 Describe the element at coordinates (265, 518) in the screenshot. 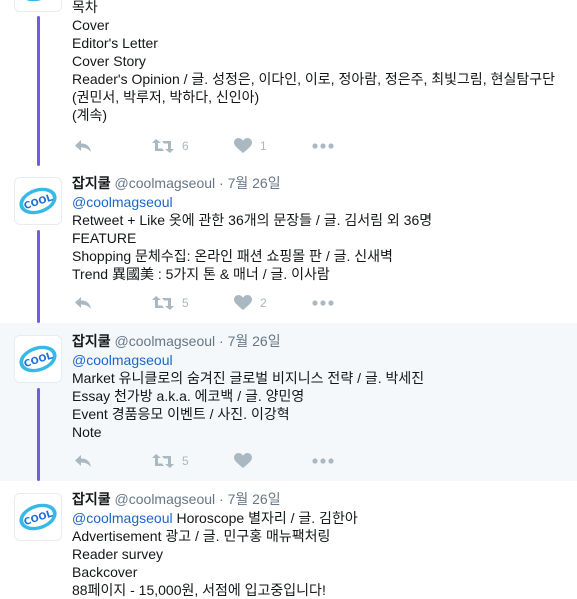

I see `tweet-line: Horoscope 별자리 / 글. 김한아` at that location.